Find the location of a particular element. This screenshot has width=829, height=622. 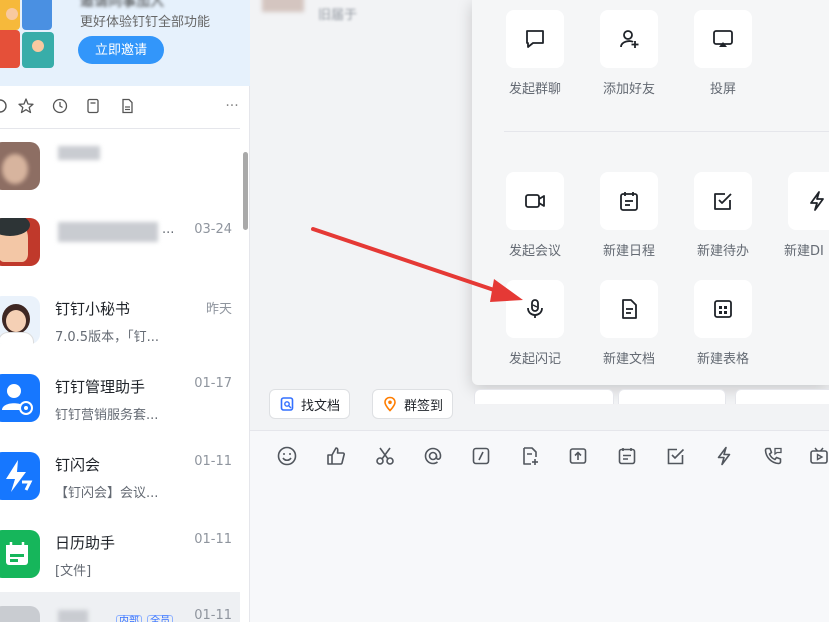

find-document-chip: 找文档 is located at coordinates (310, 404).